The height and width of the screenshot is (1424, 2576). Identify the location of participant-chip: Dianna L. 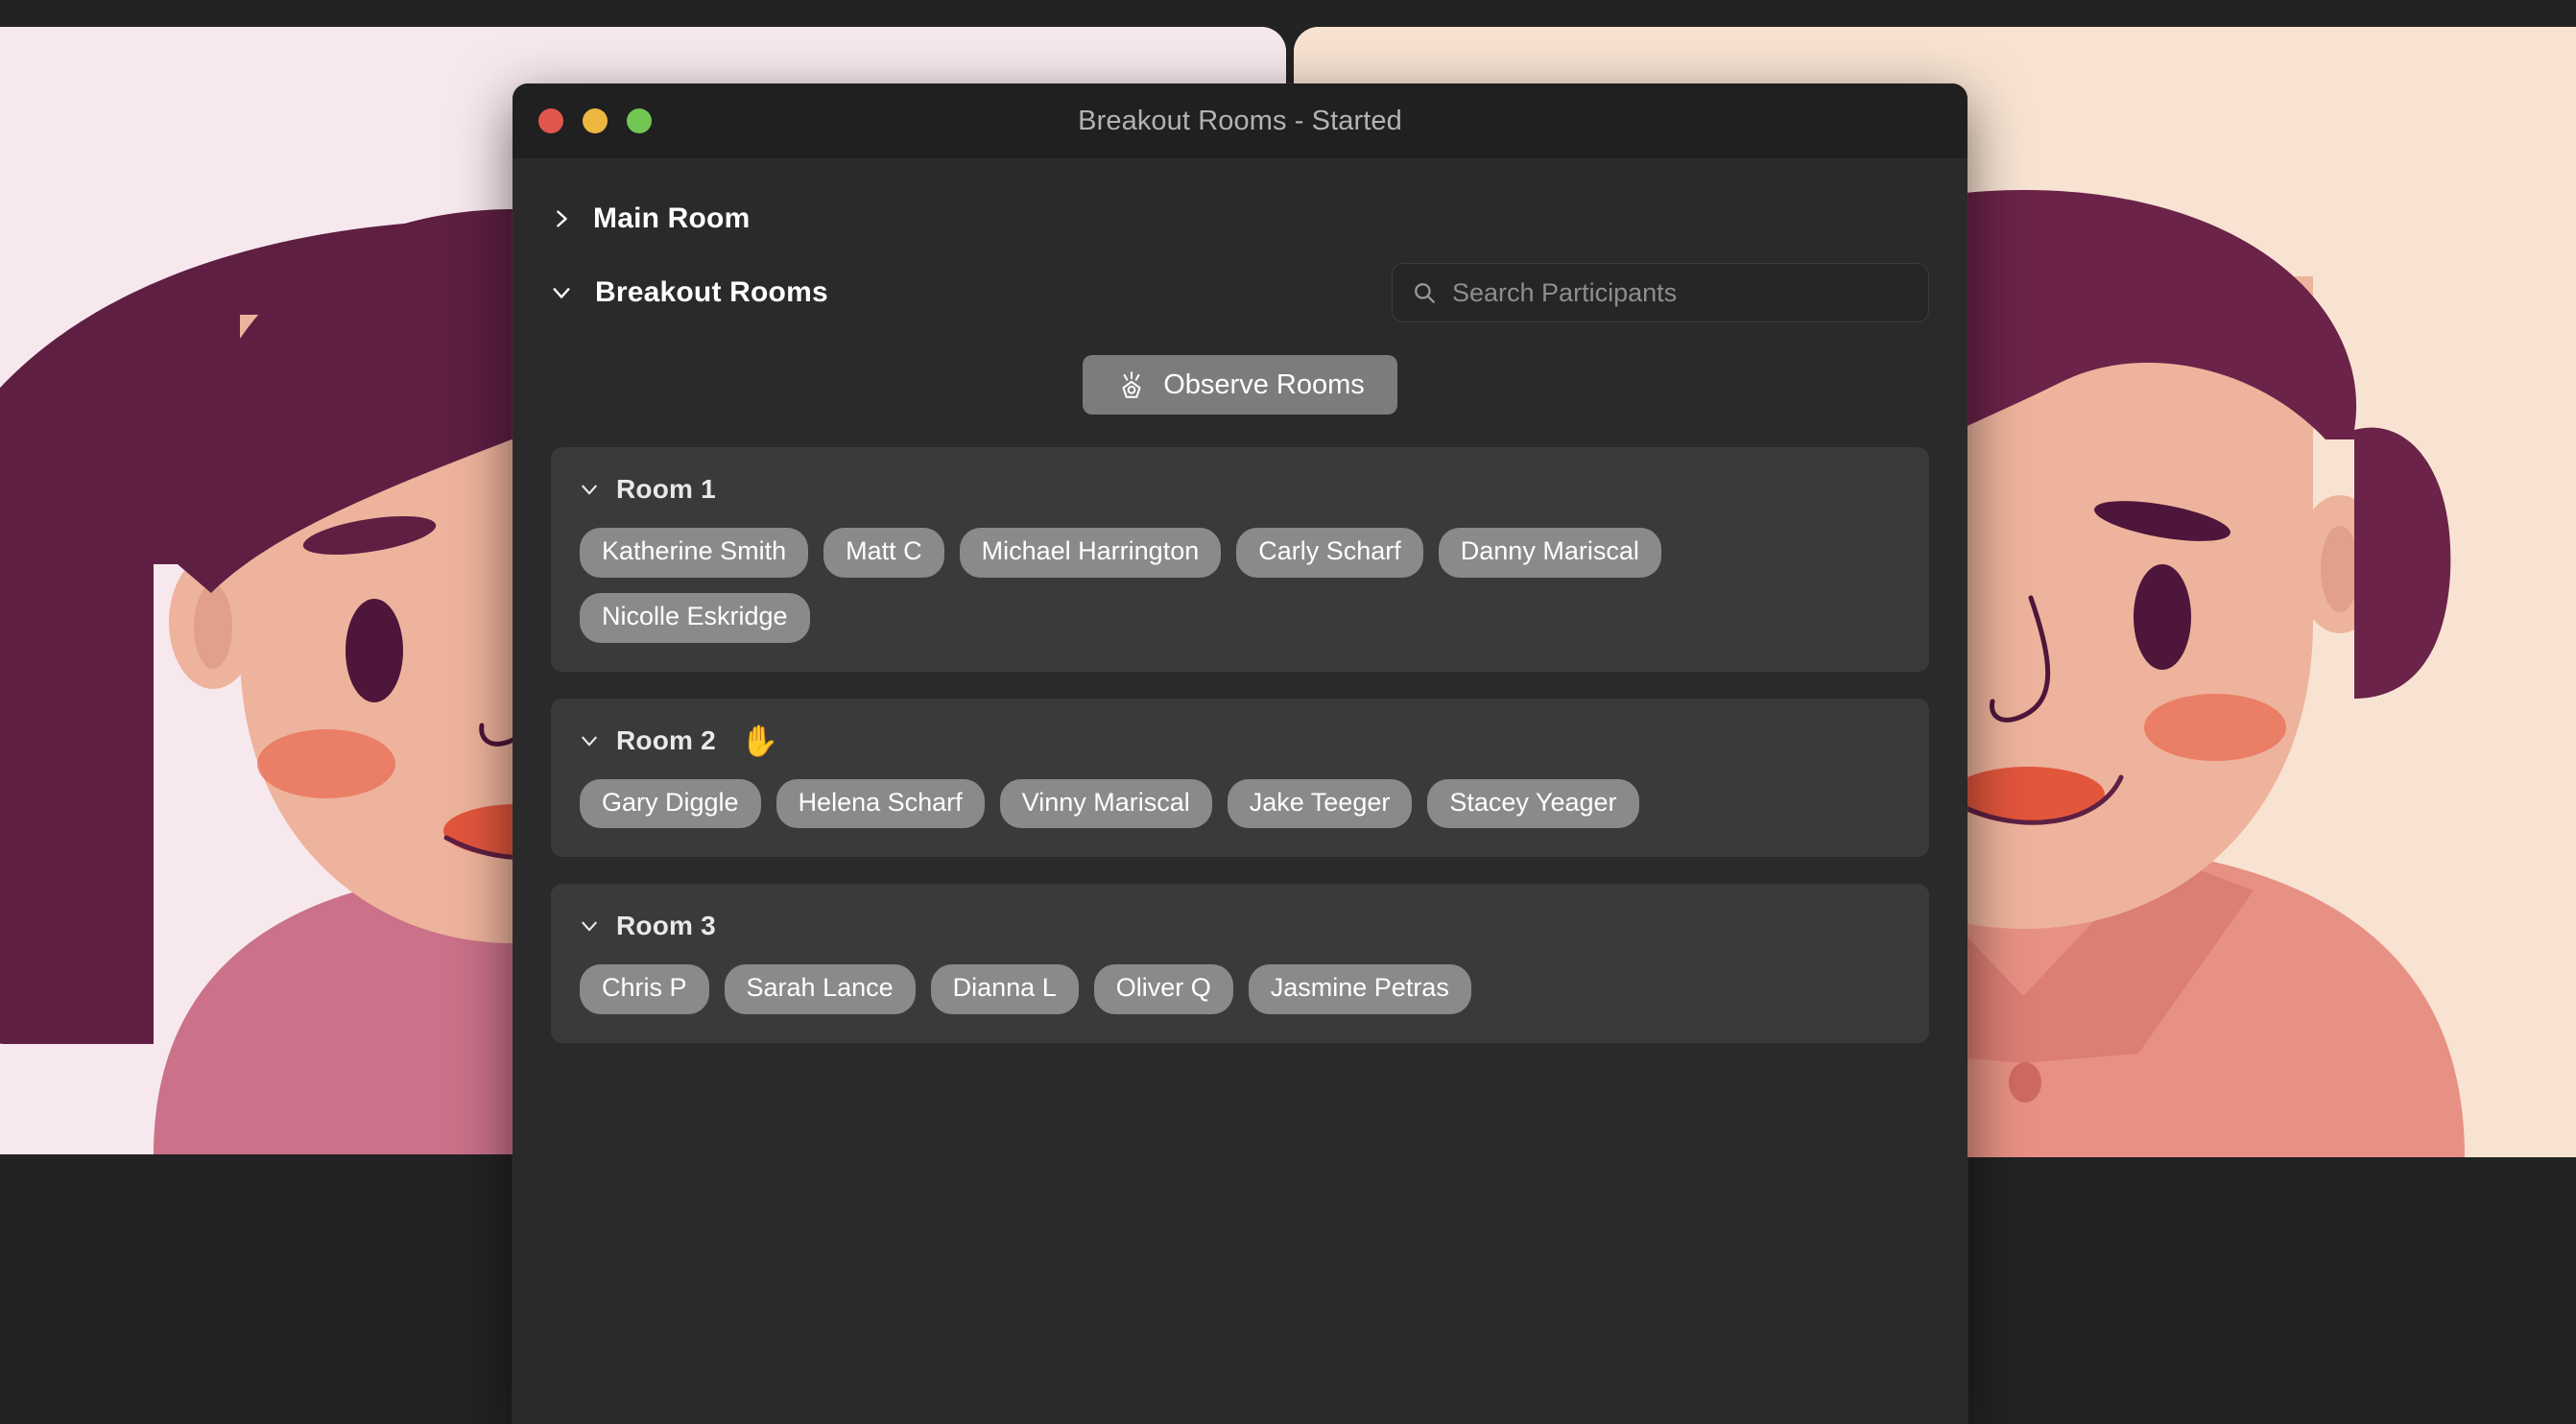
(1004, 989).